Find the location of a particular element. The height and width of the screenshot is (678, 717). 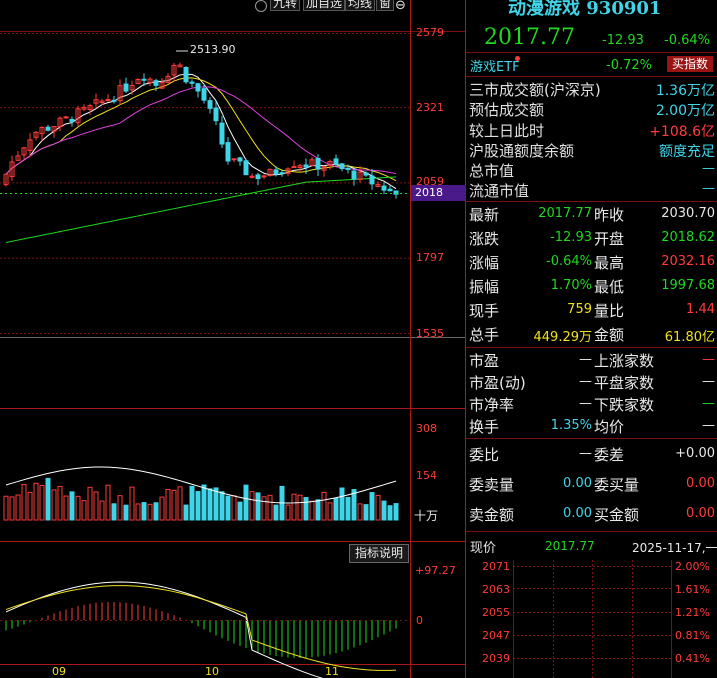

volume-unit: 十万 is located at coordinates (426, 516).